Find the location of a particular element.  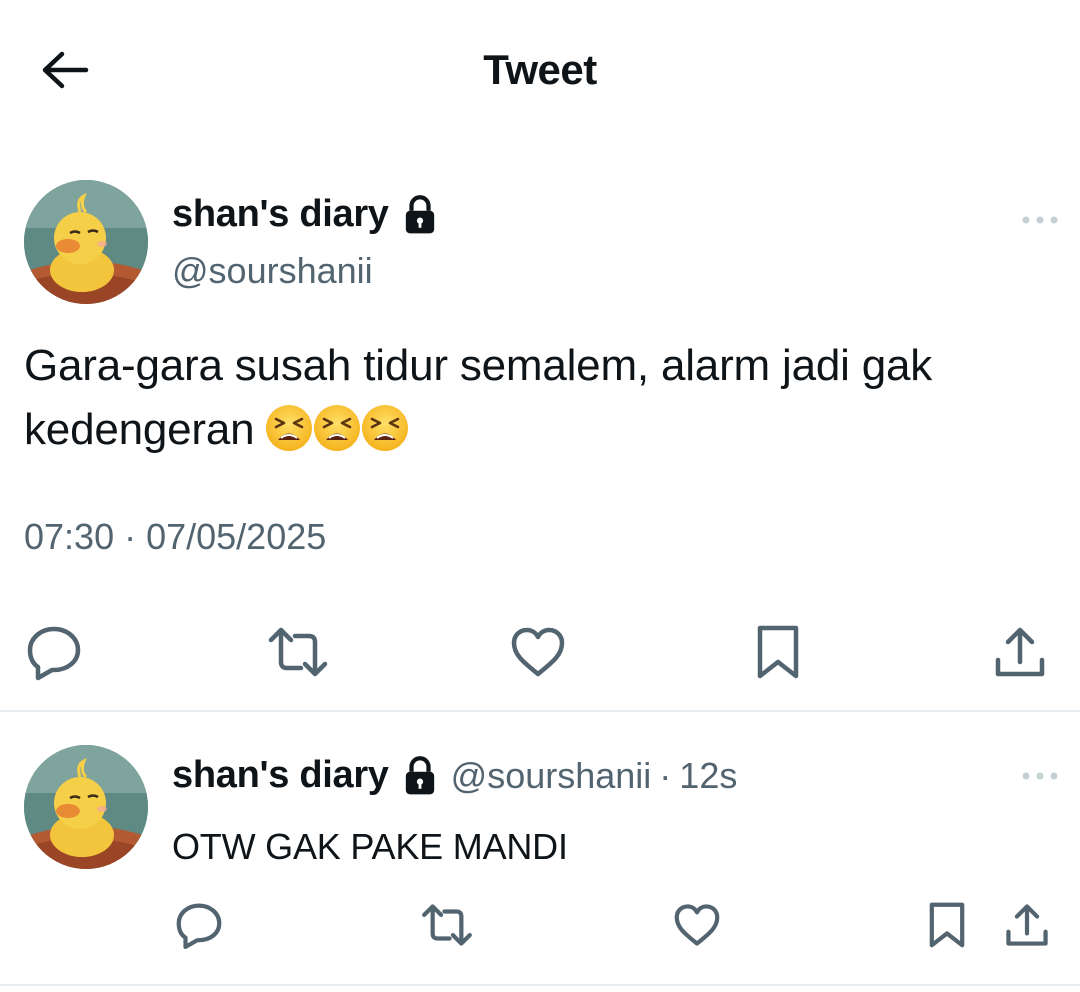

page-title: Tweet is located at coordinates (540, 69).